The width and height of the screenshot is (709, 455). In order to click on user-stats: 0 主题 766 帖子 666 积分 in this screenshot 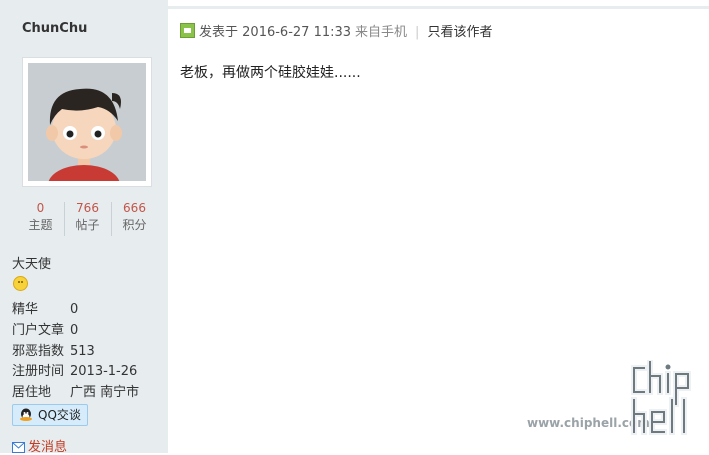, I will do `click(86, 219)`.